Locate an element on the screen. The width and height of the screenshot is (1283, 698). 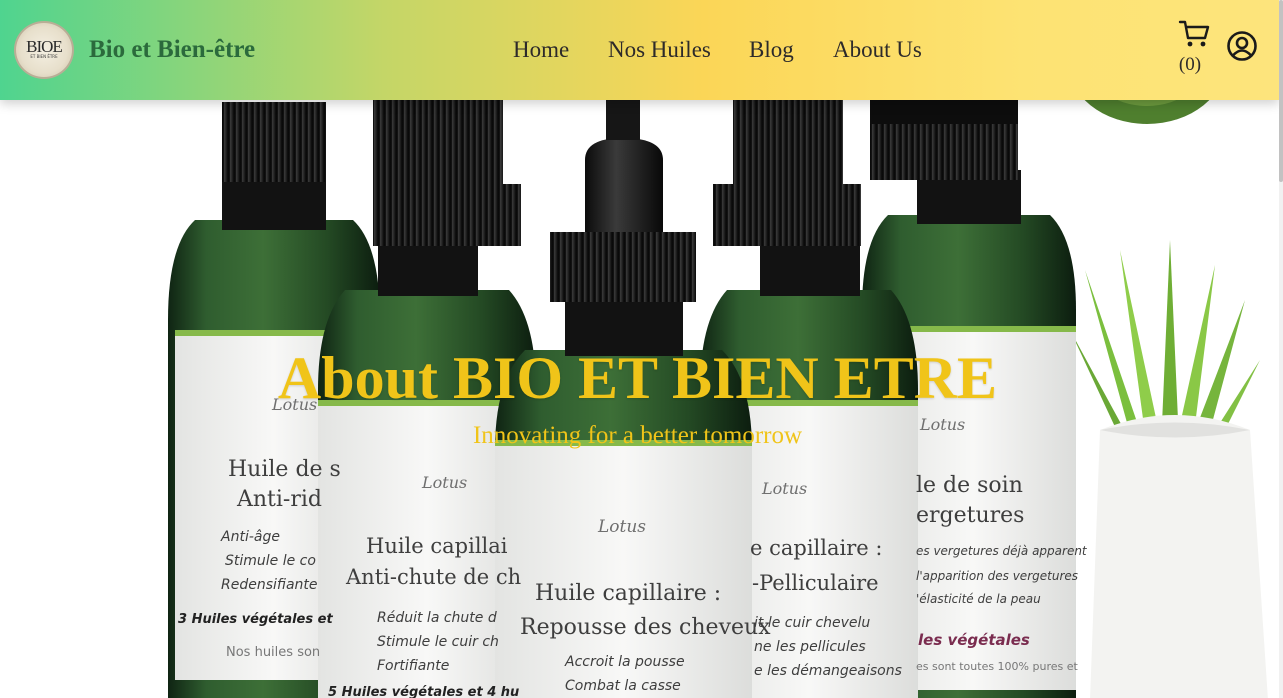
bottle-4-brand: Lotus is located at coordinates (784, 488).